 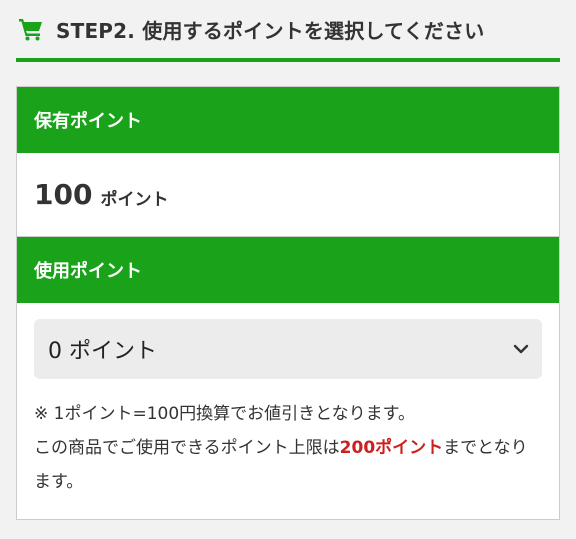 What do you see at coordinates (288, 120) in the screenshot?
I see `held-points-heading: 保有ポイント` at bounding box center [288, 120].